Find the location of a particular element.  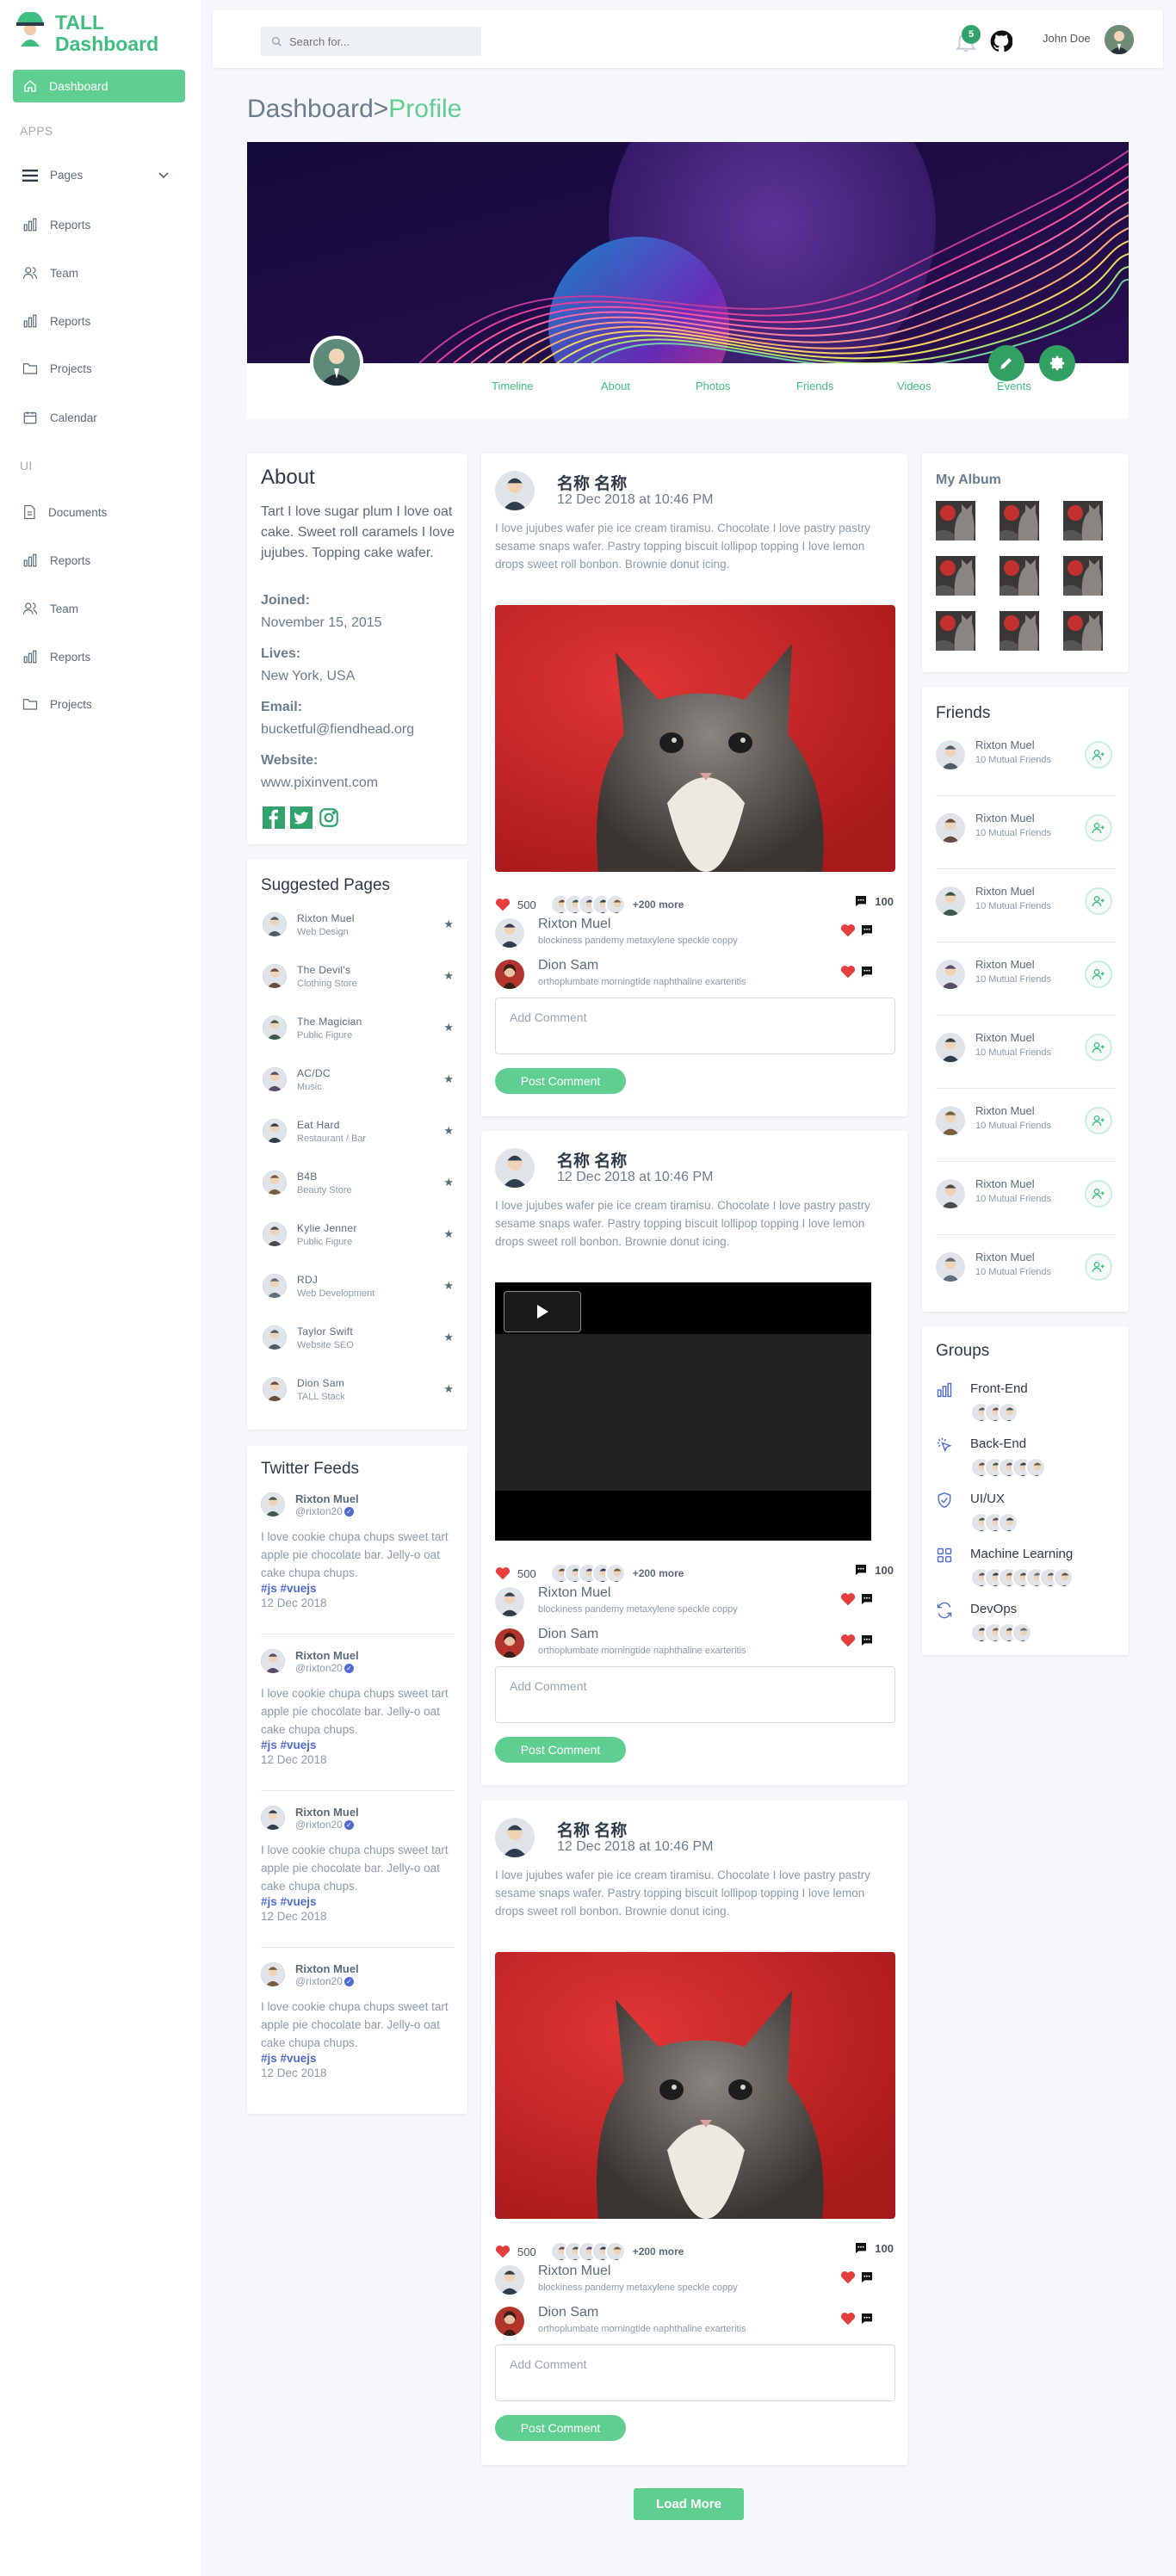

brand: TALL Dashboard is located at coordinates (86, 33).